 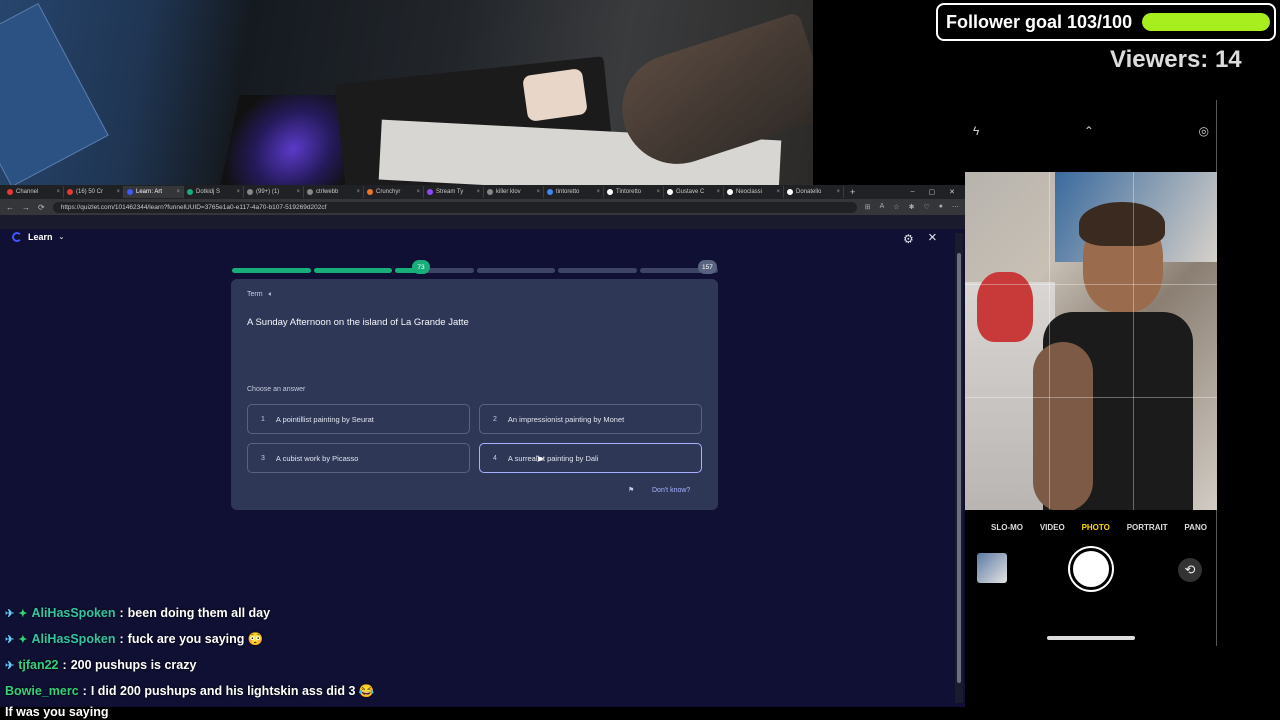 What do you see at coordinates (932, 237) in the screenshot?
I see `close-icon: ×` at bounding box center [932, 237].